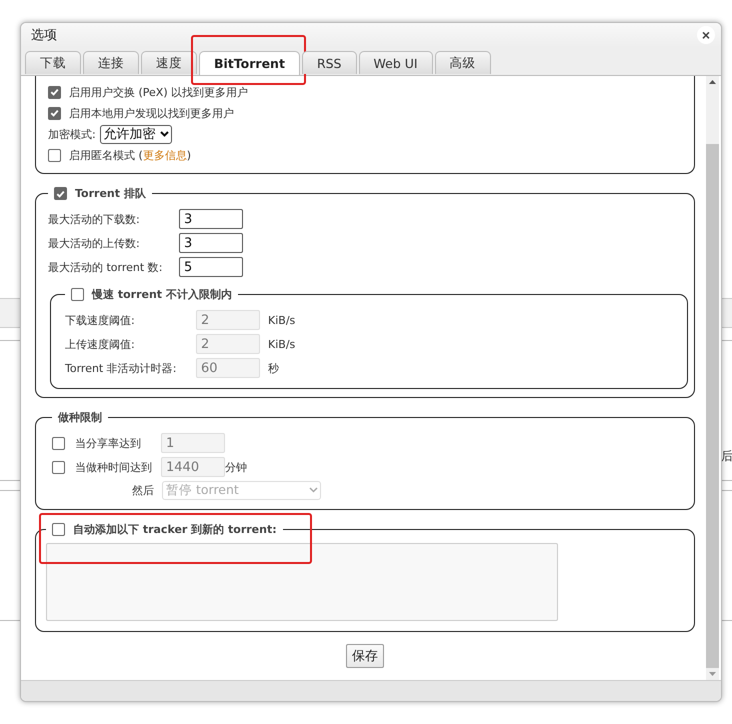 Image resolution: width=732 pixels, height=724 pixels. I want to click on field-label: 上传速度阈值:, so click(100, 344).